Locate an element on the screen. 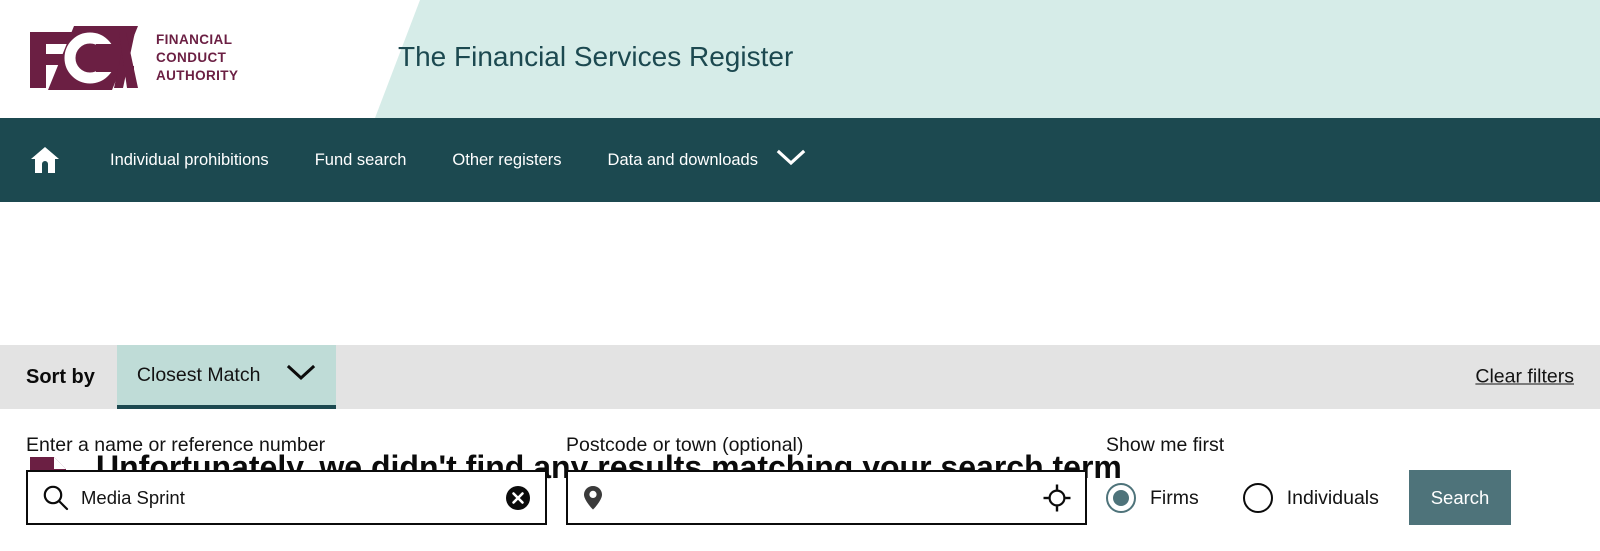 The width and height of the screenshot is (1600, 551). show-me-first-radio-group: Firms Individuals is located at coordinates (1242, 498).